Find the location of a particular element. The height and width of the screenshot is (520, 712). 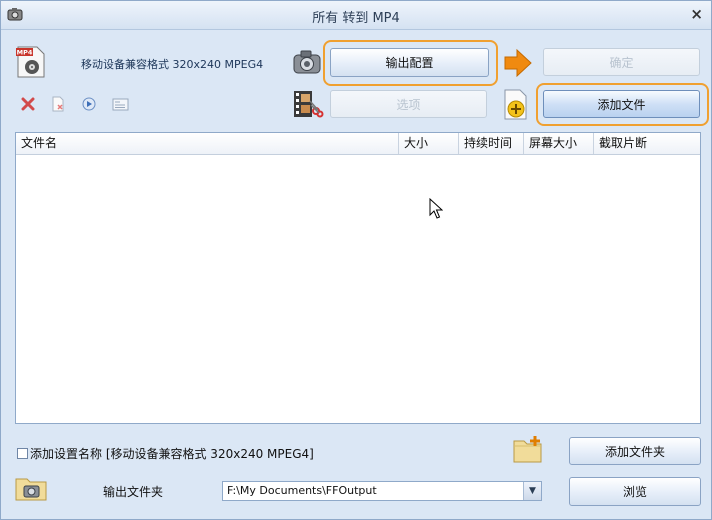

delete-icon is located at coordinates (28, 104).